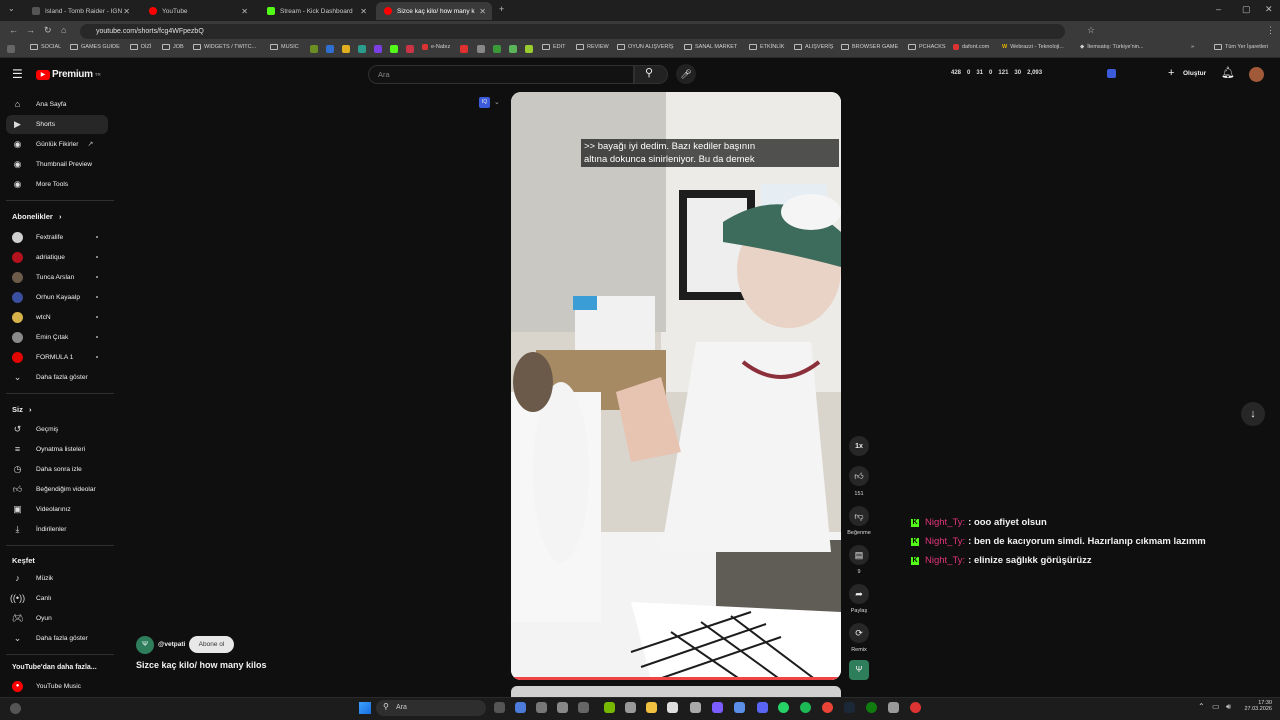 Image resolution: width=1280 pixels, height=720 pixels. I want to click on chevron-down-icon: ⌄, so click(497, 102).